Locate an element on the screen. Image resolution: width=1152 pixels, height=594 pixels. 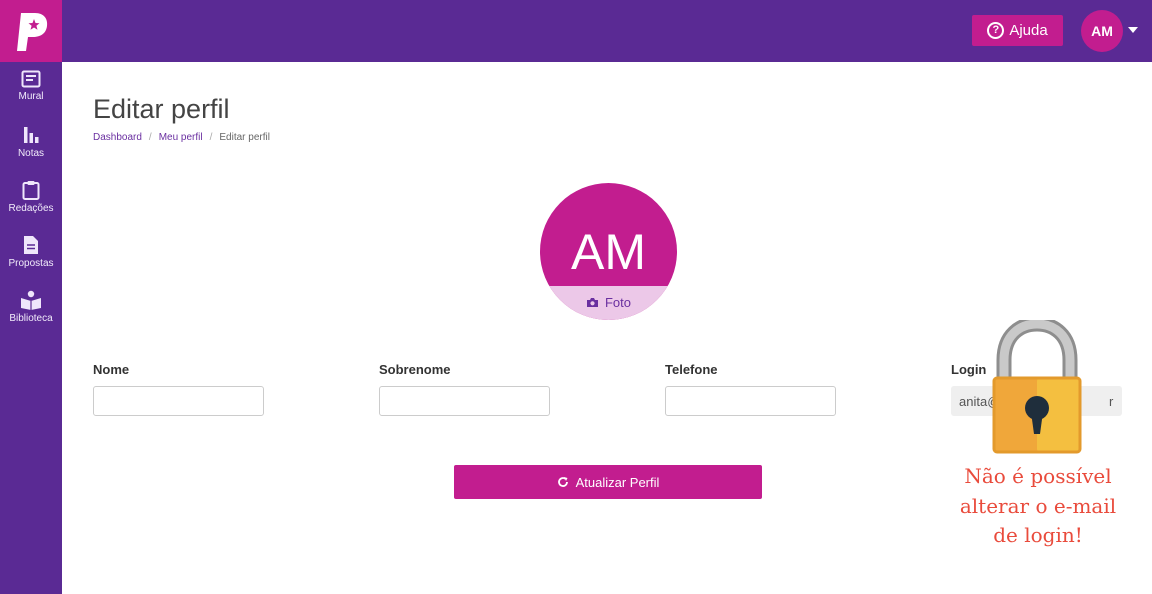
telefone-label: Telefone is located at coordinates (691, 369).